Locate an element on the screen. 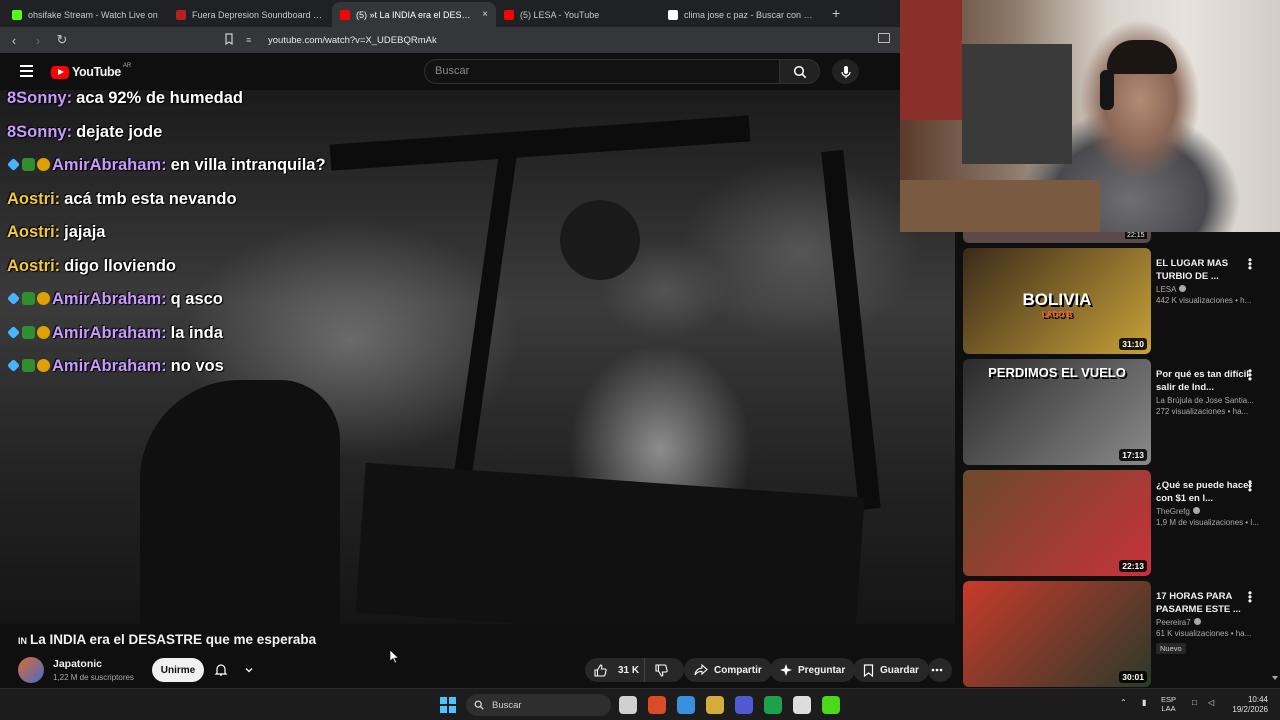  rec-channel-row: LESA is located at coordinates (1211, 289).